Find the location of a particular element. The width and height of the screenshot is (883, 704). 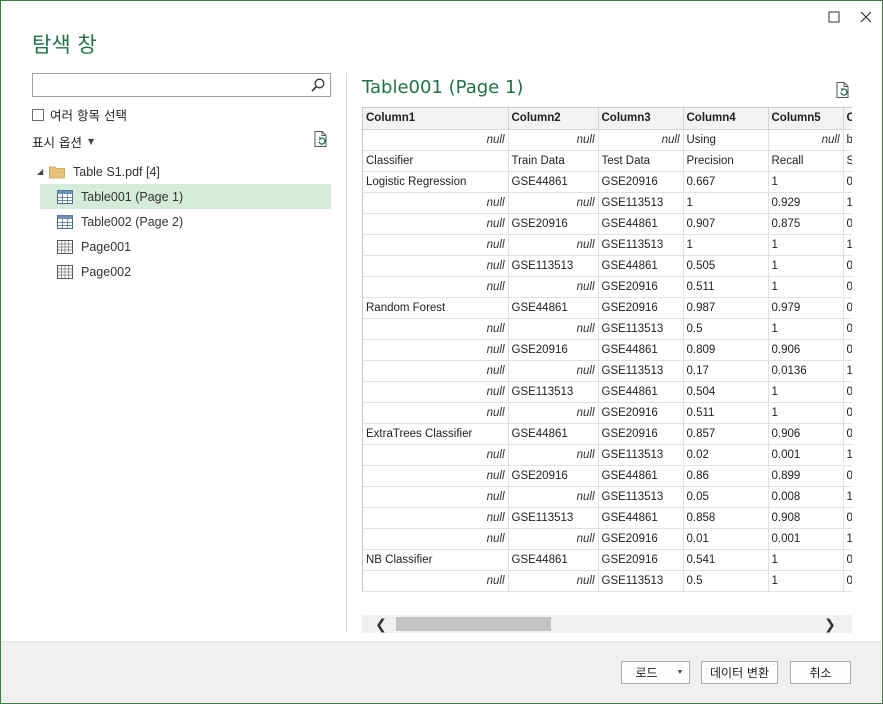

table-cell: 0.86 is located at coordinates (726, 476).